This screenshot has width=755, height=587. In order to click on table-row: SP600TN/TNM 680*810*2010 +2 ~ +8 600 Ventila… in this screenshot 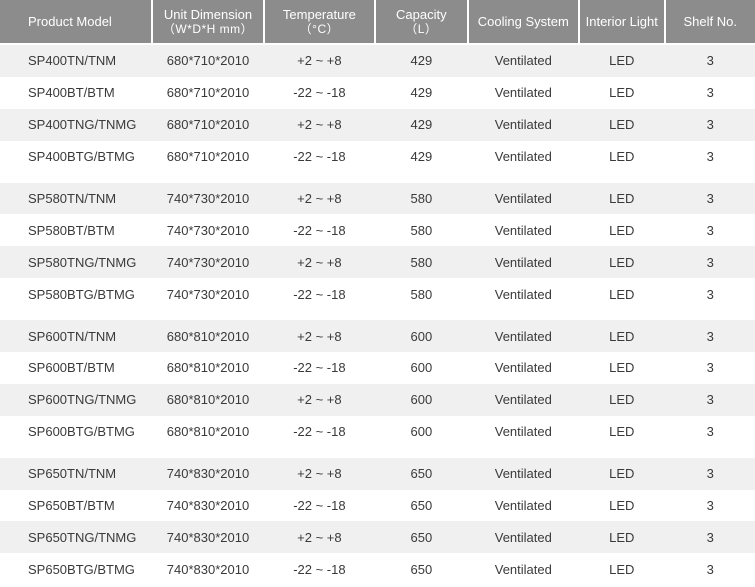, I will do `click(377, 336)`.